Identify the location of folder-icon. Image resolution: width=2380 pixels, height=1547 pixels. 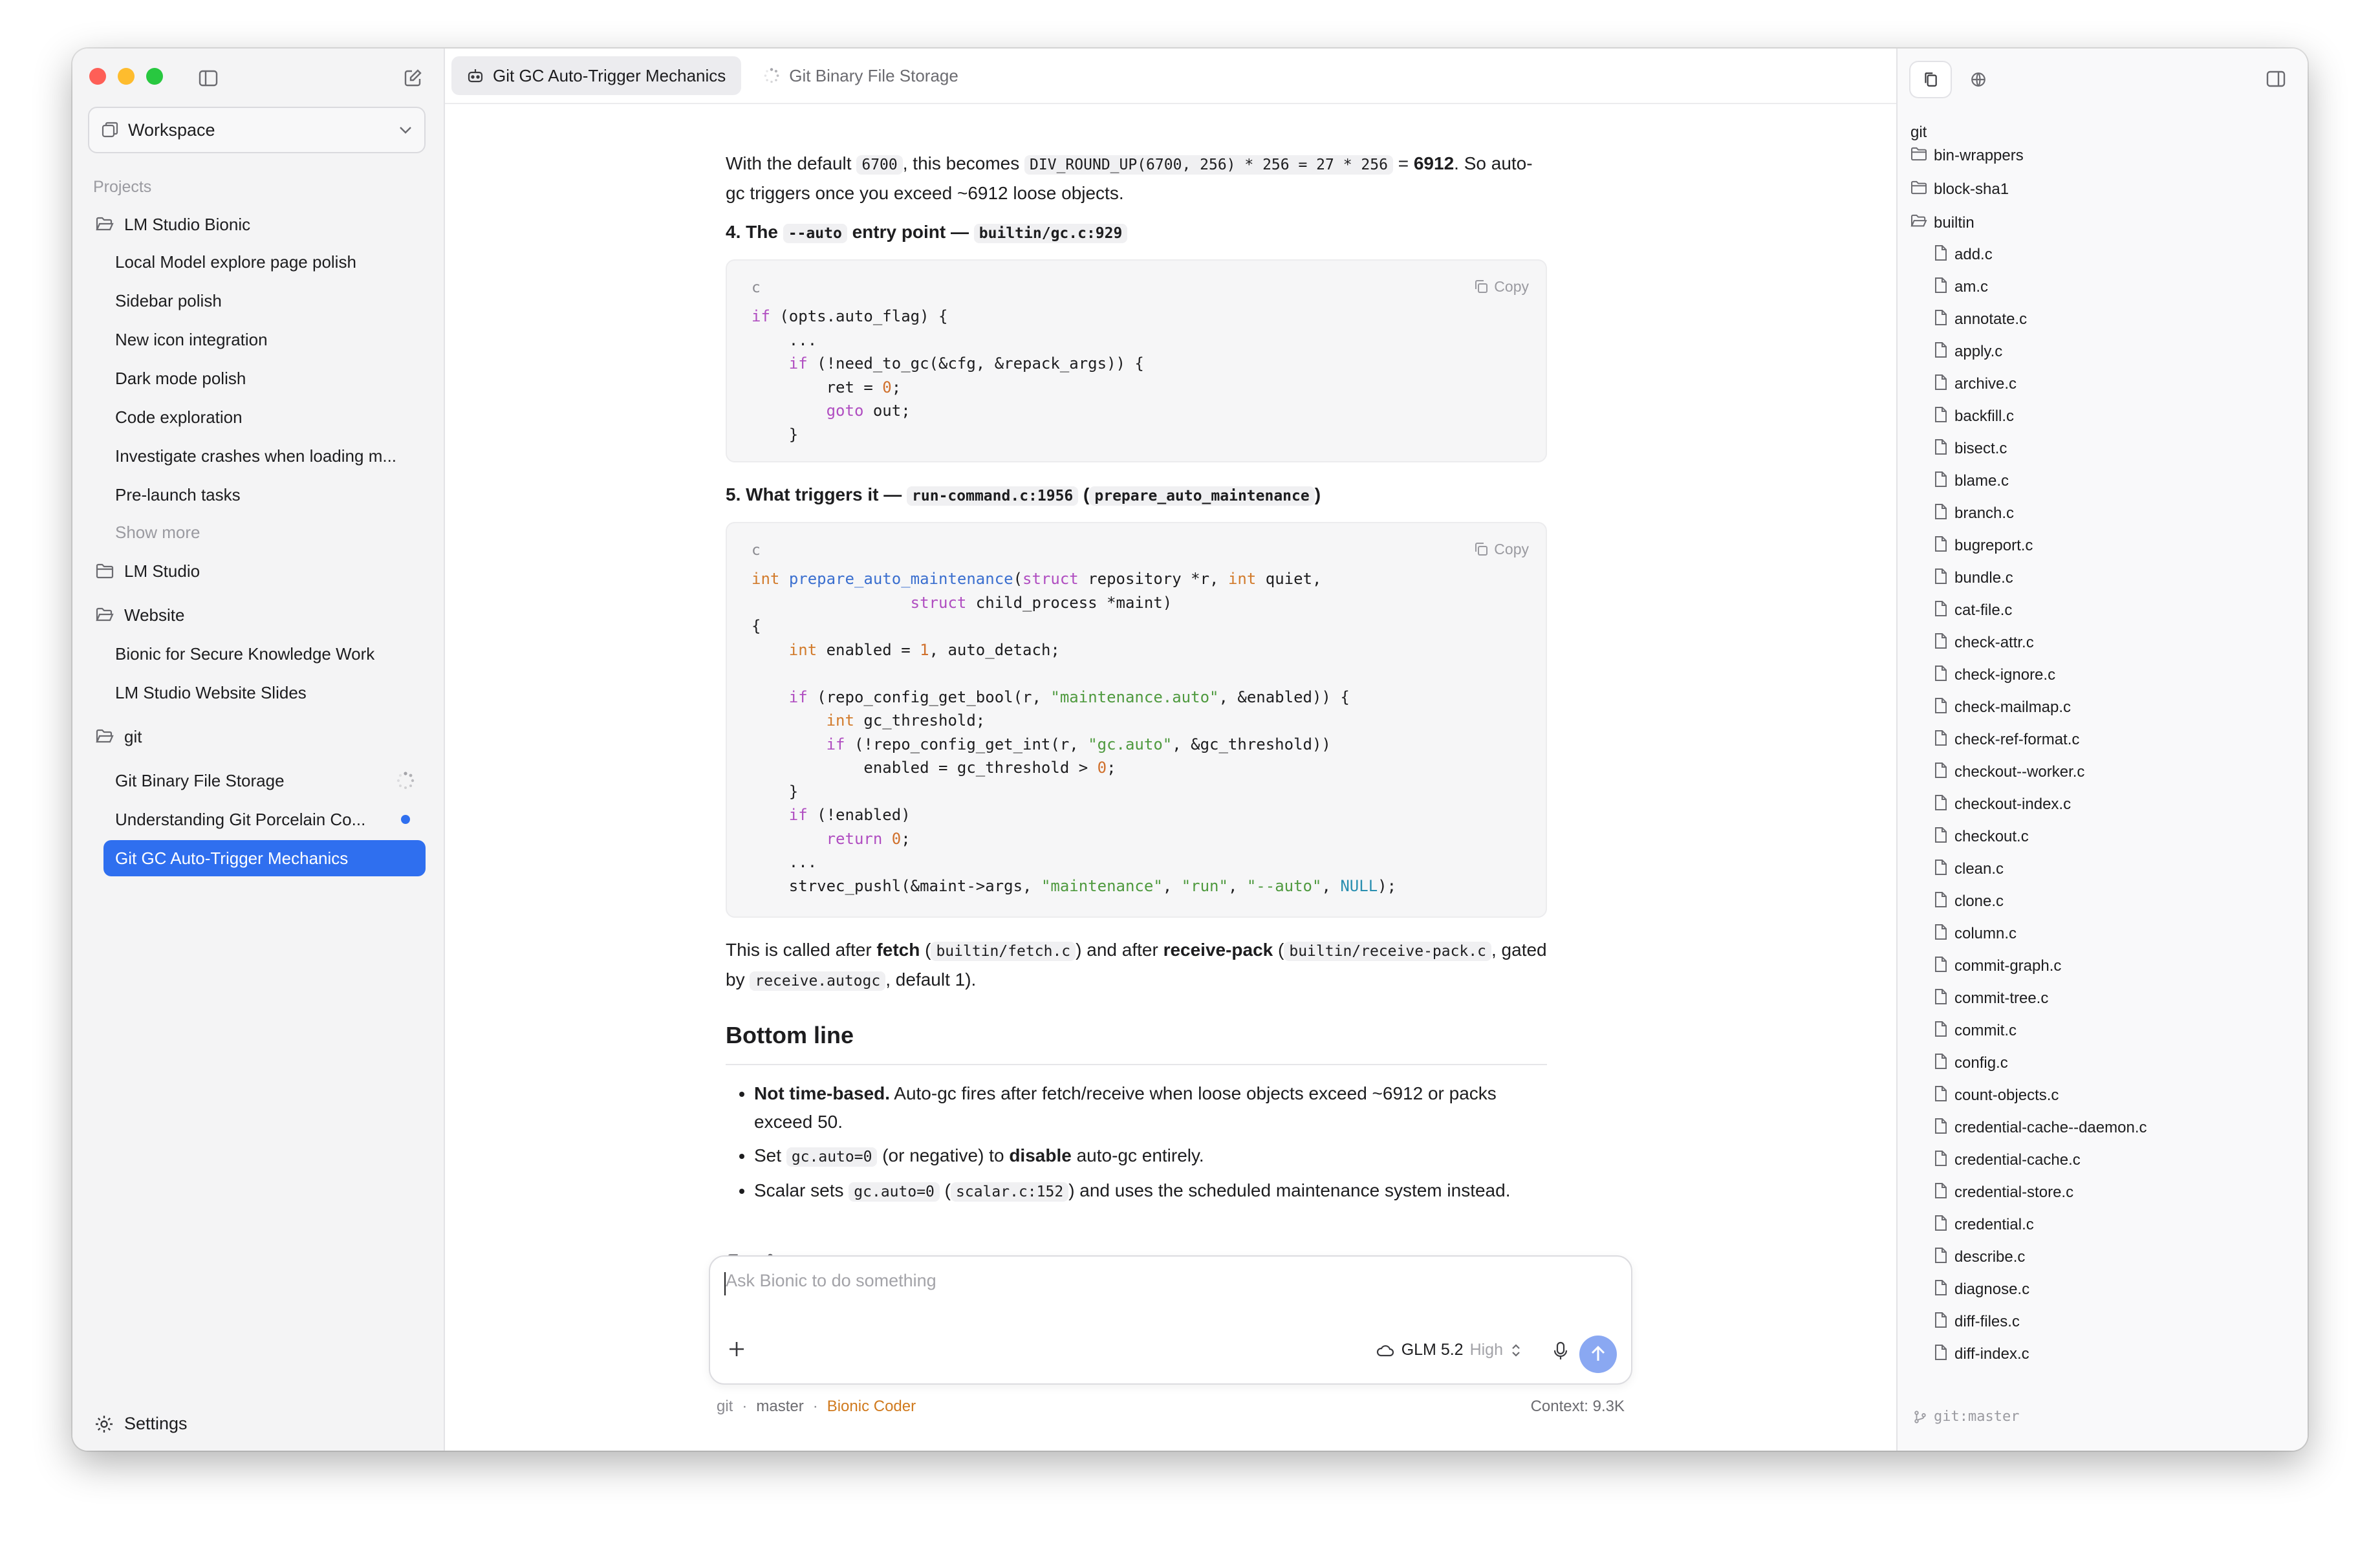
(1919, 156).